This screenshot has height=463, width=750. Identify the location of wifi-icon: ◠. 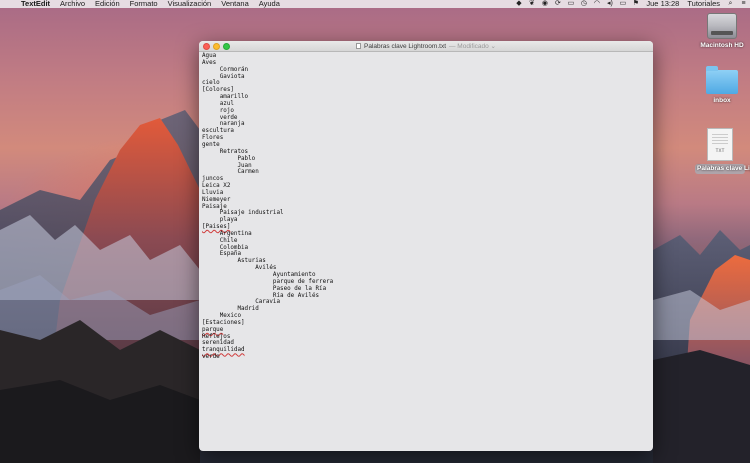
(596, 4).